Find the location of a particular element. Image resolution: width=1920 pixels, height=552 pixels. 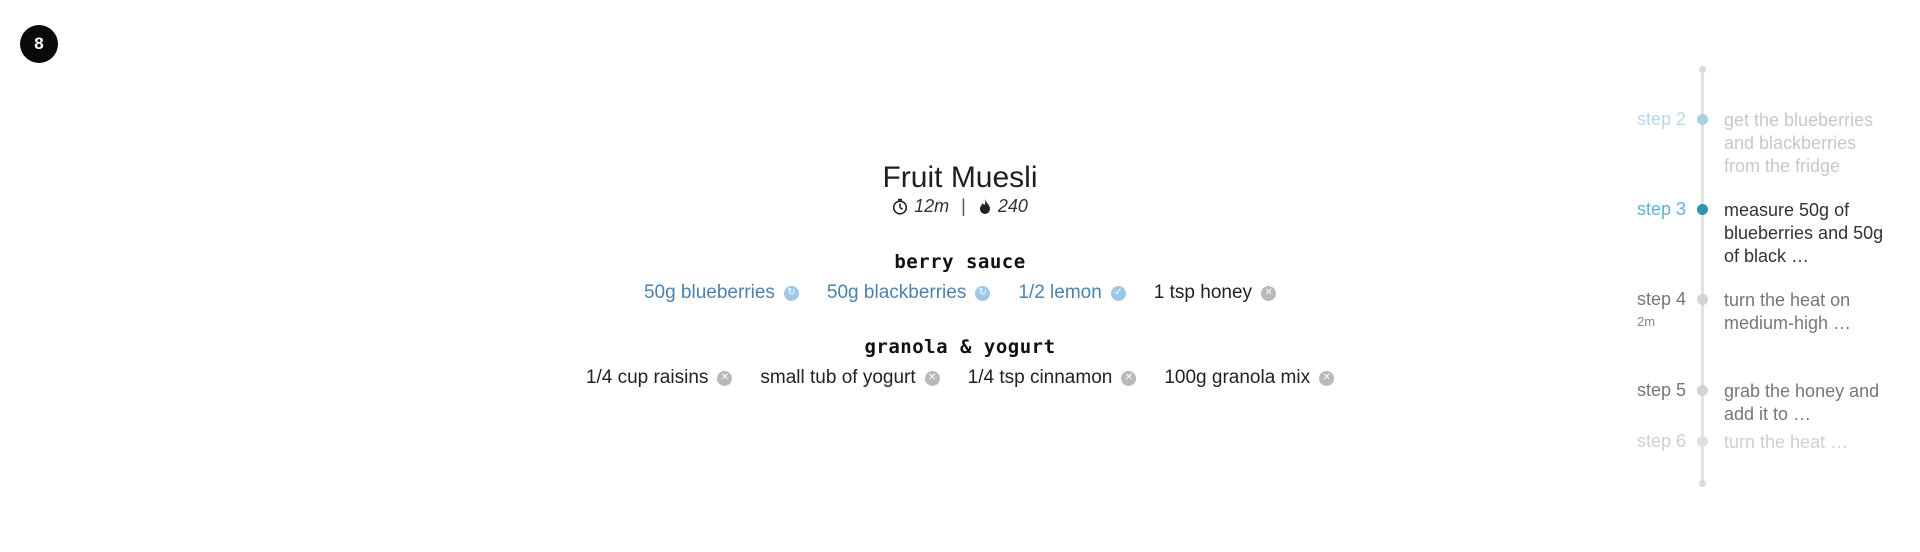

ingredient-label: 1 tsp honey is located at coordinates (1203, 292).